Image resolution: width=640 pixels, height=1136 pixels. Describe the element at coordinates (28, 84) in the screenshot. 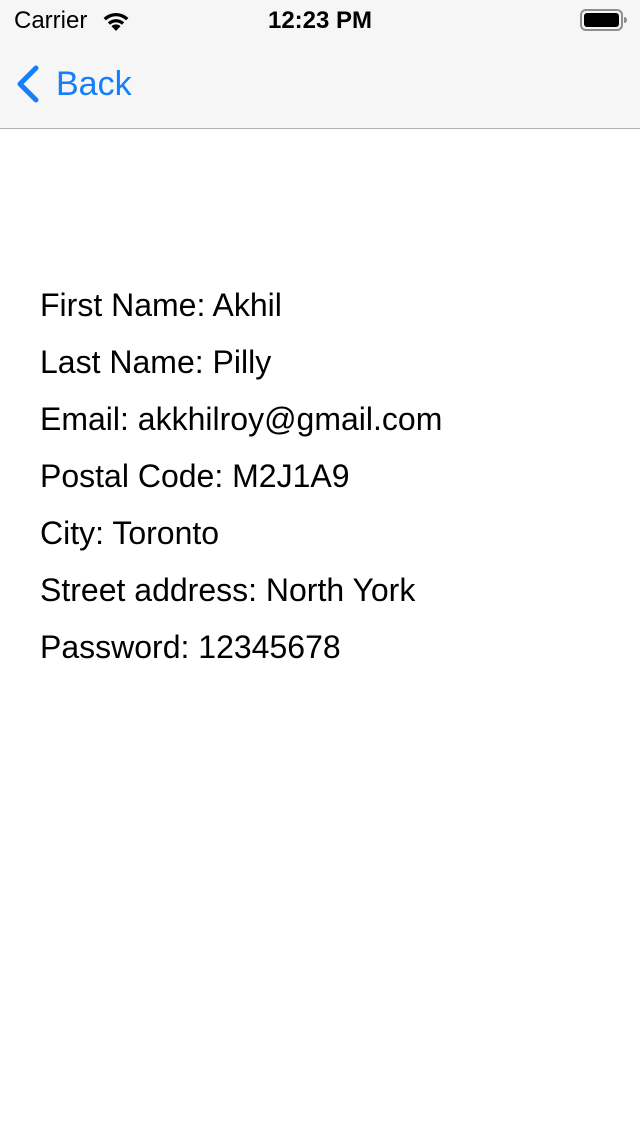

I see `chevron-left-icon` at that location.